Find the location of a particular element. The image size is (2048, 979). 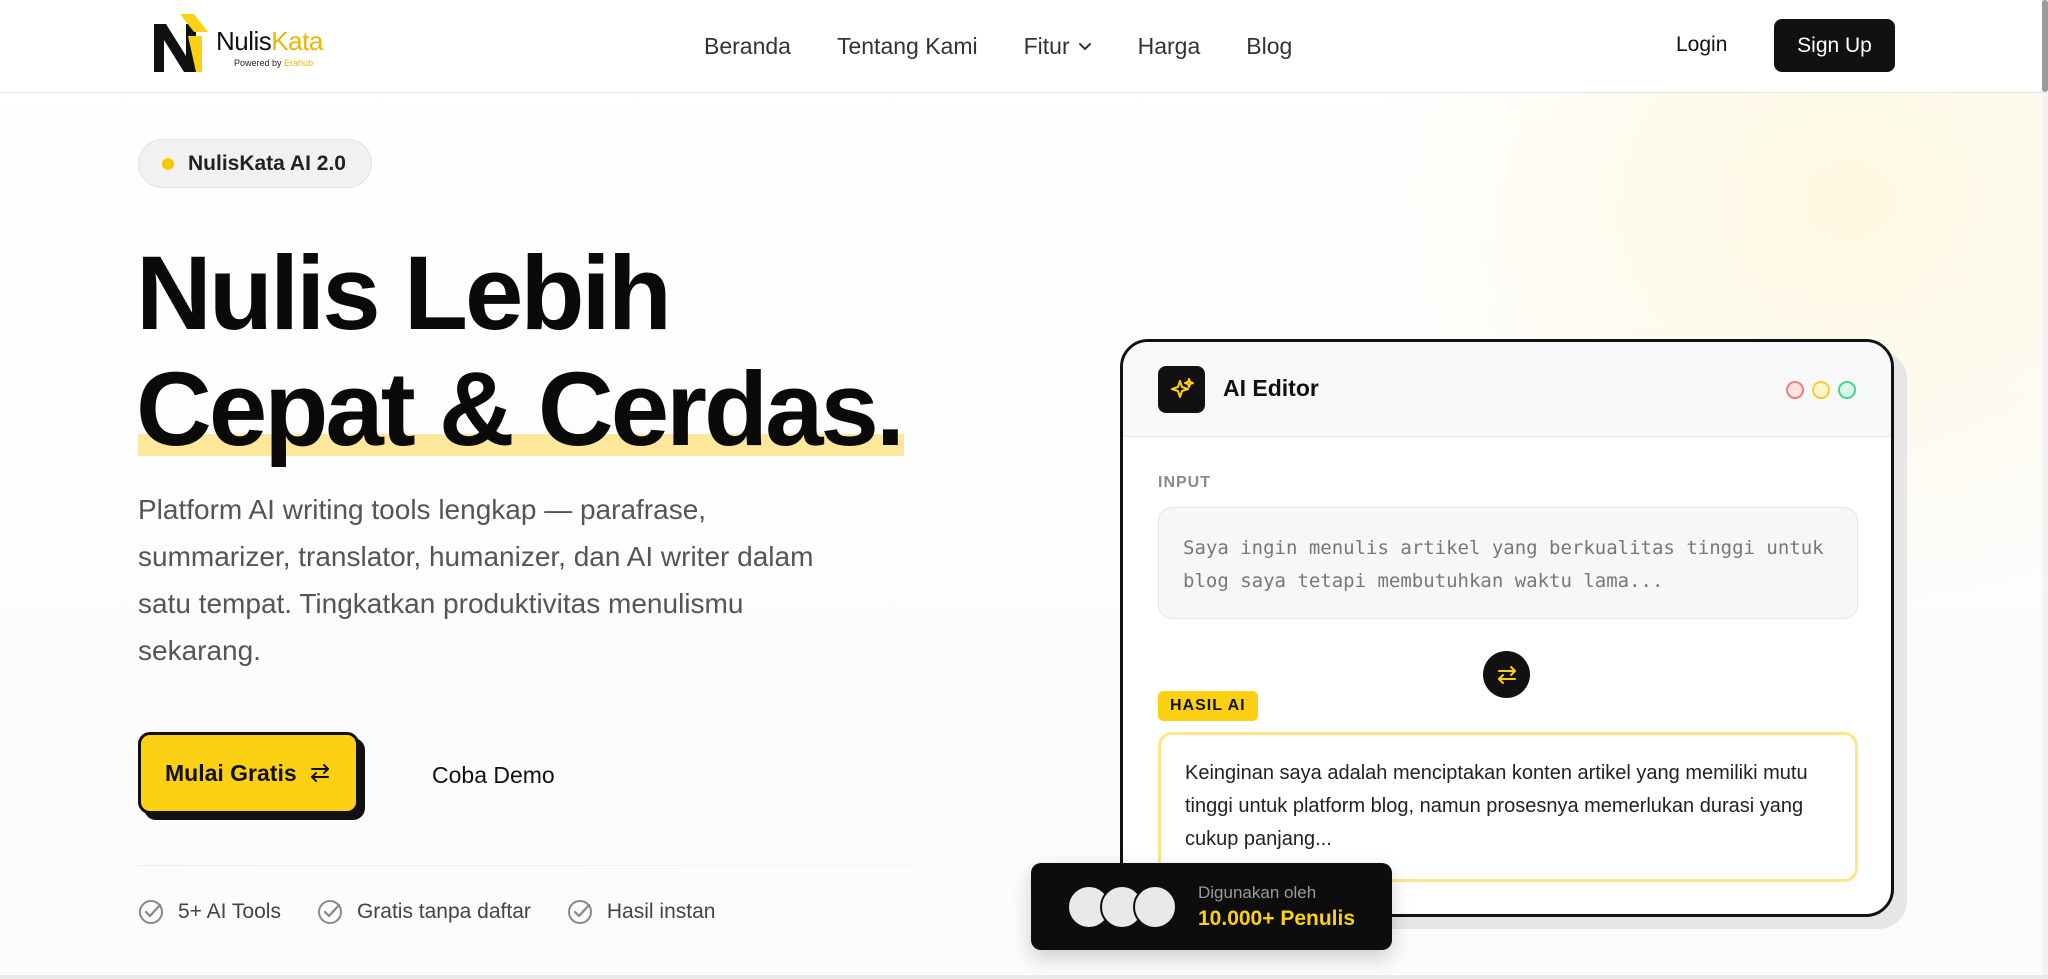

avatar is located at coordinates (1155, 907).